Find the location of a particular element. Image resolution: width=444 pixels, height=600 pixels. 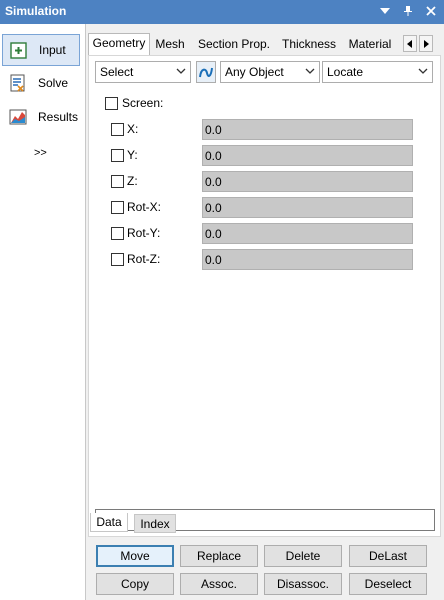

select-dropdown: Select is located at coordinates (143, 72).